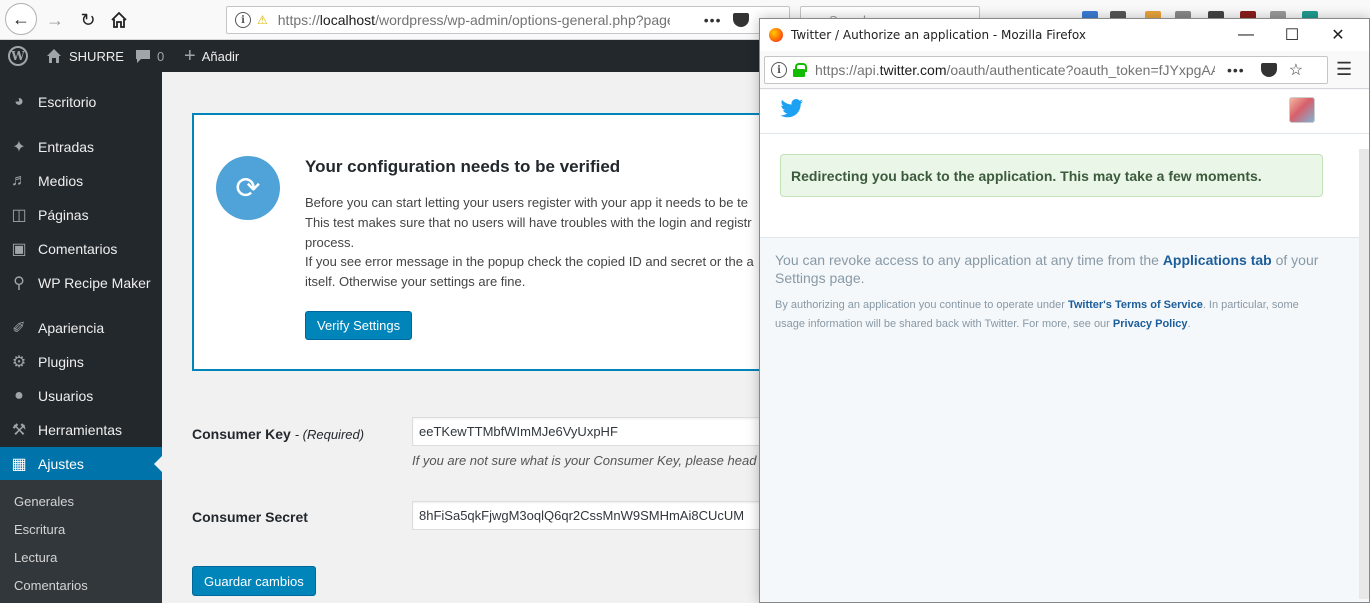 This screenshot has height=603, width=1370. I want to click on sidebar-item-label: Herramientas, so click(80, 430).